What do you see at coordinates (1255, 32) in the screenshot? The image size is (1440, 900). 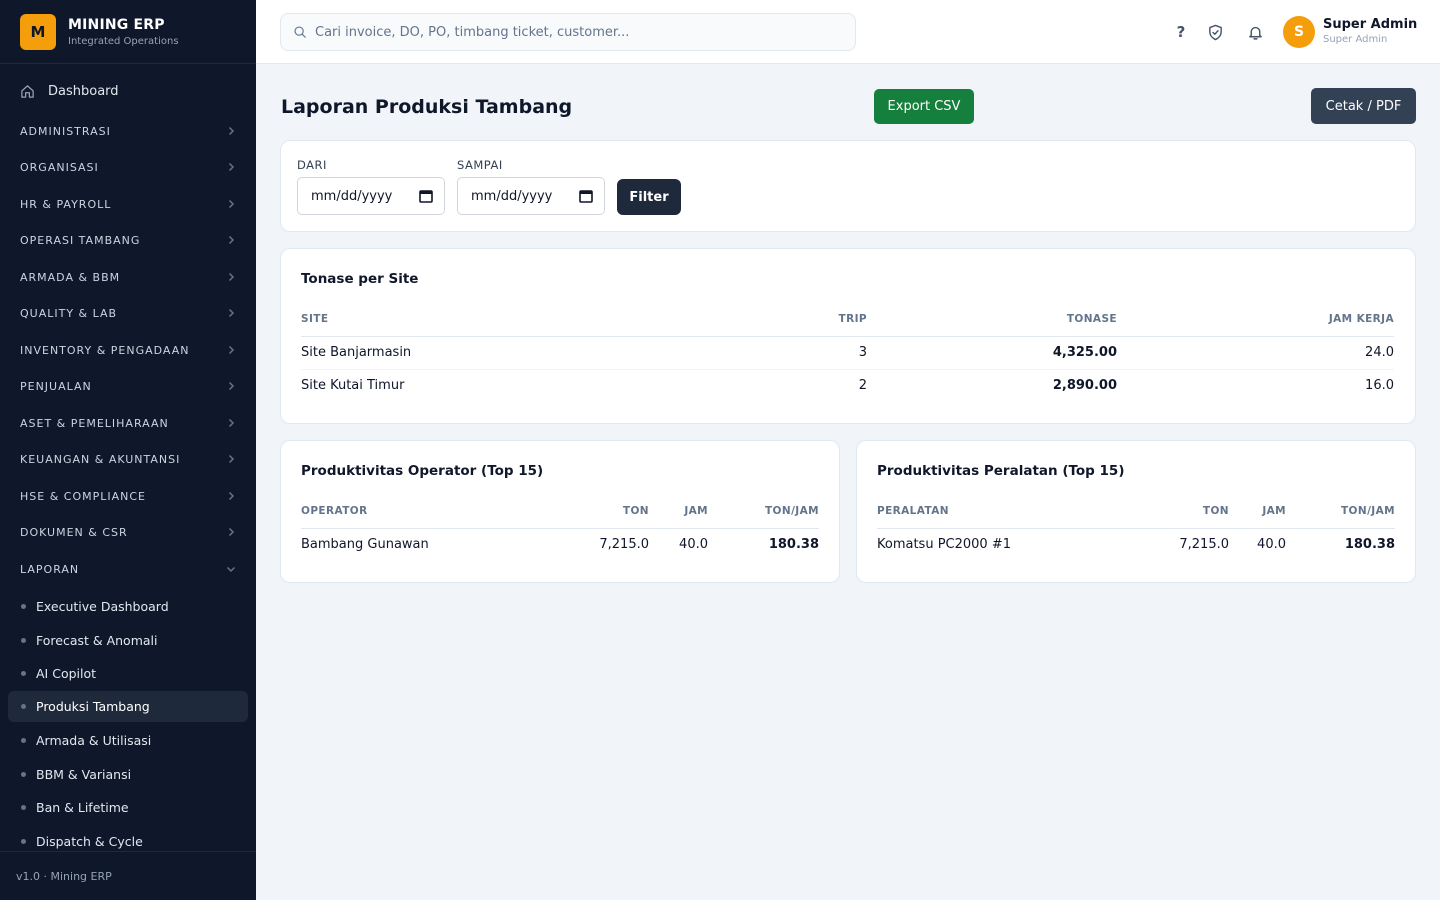 I see `bell-icon` at bounding box center [1255, 32].